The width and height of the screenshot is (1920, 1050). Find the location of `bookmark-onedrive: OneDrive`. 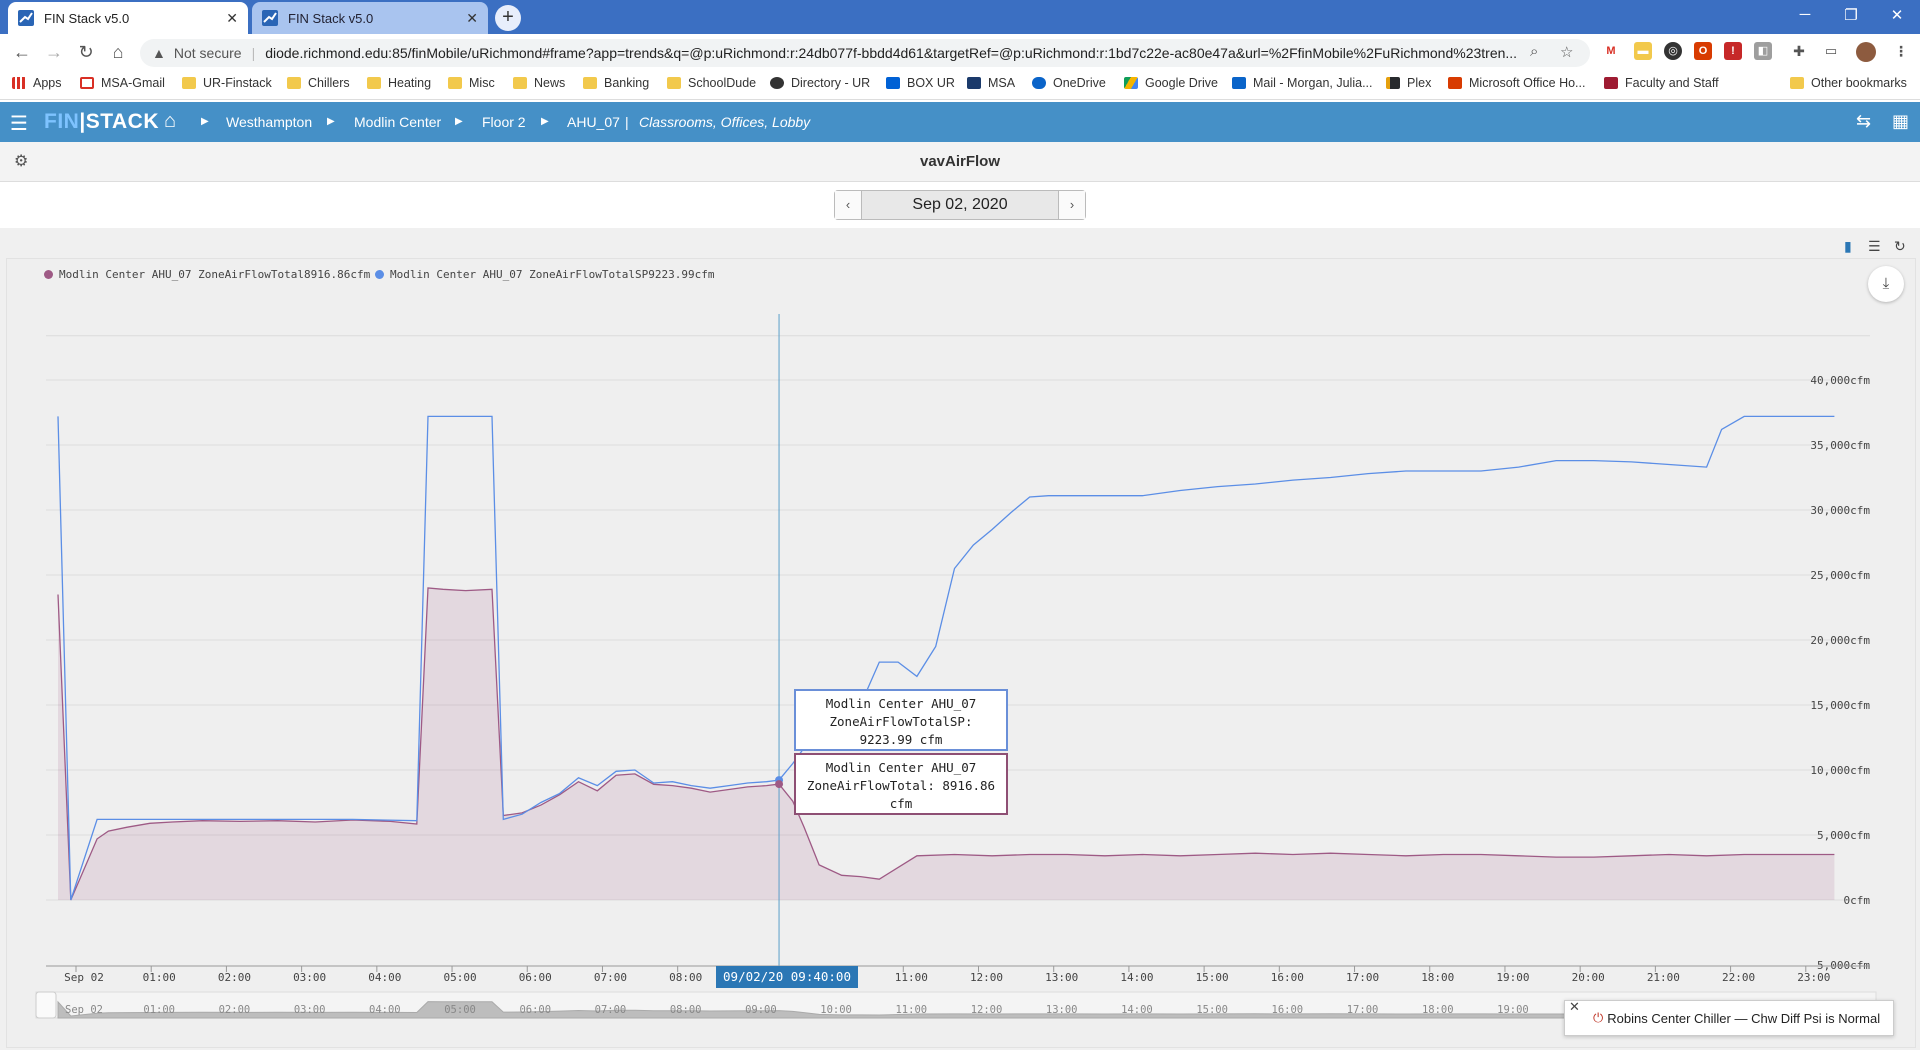

bookmark-onedrive: OneDrive is located at coordinates (1069, 83).